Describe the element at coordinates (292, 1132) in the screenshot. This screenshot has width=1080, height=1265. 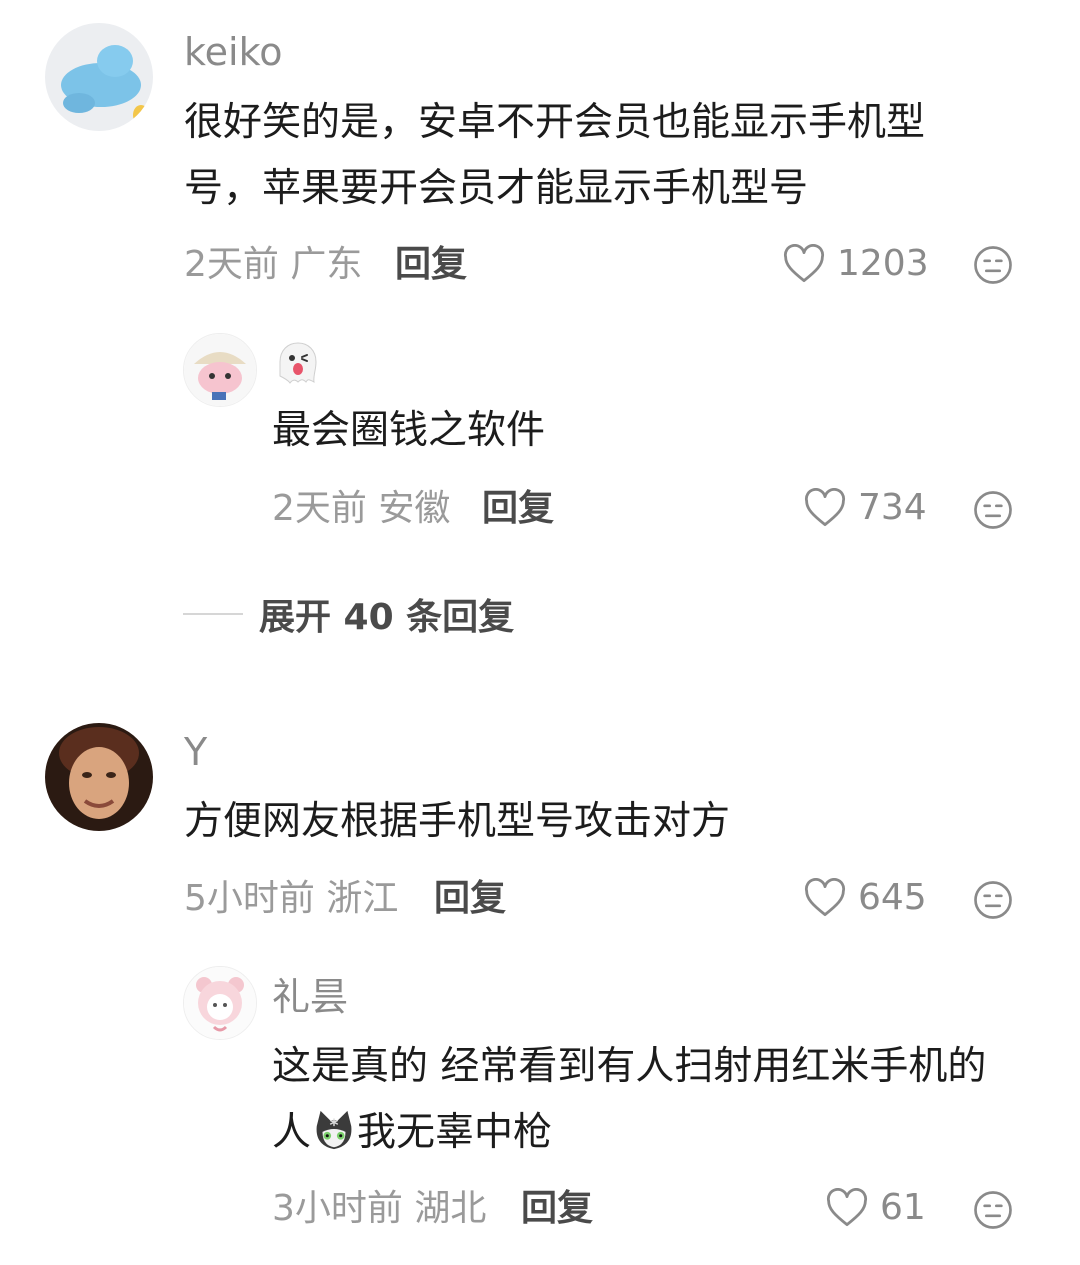
I see `reply-text-line-2-start: 人` at that location.